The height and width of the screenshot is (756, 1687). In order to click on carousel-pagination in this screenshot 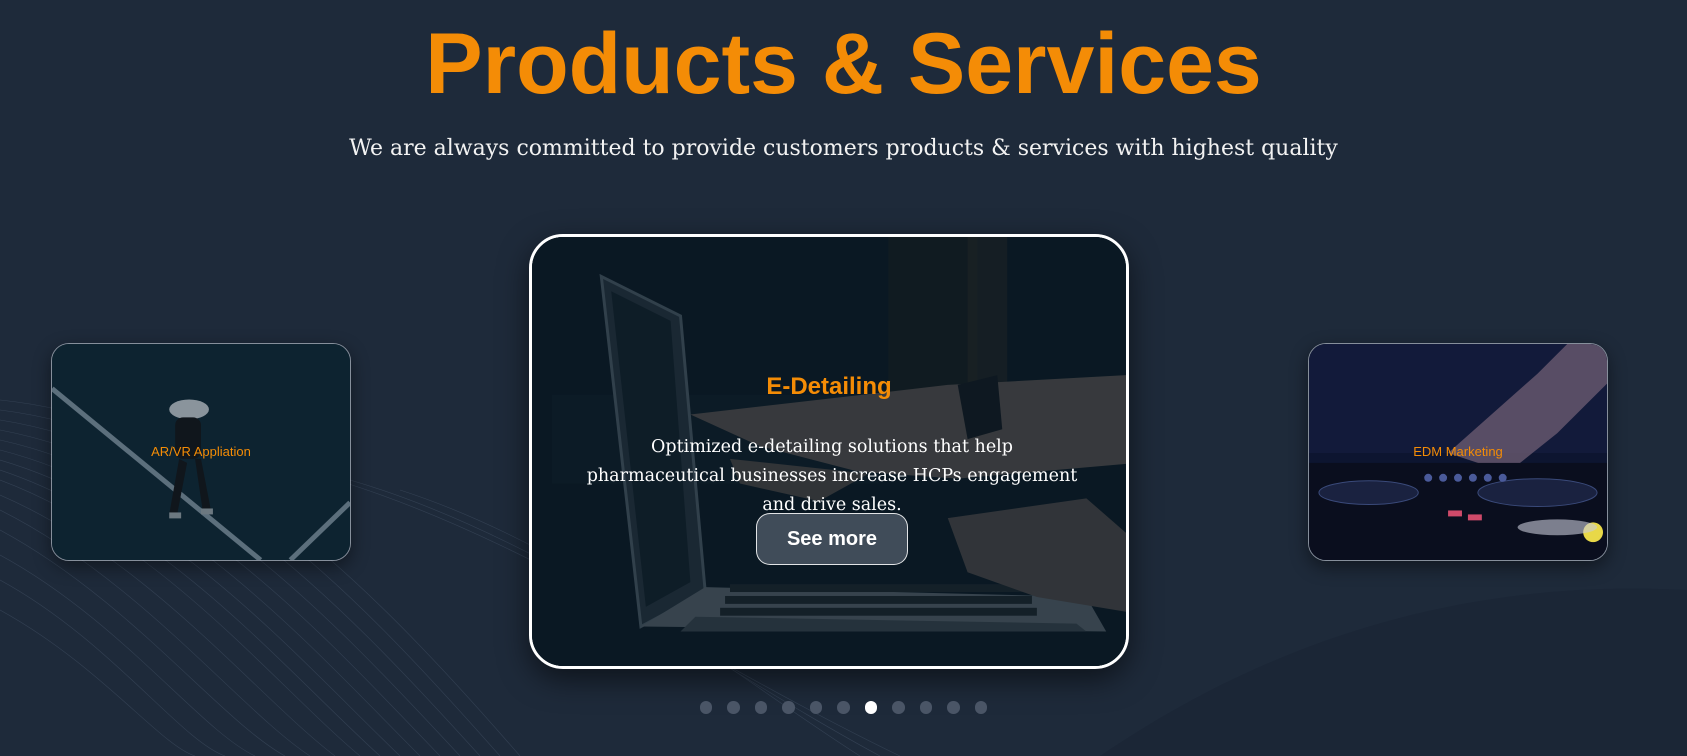, I will do `click(843, 707)`.